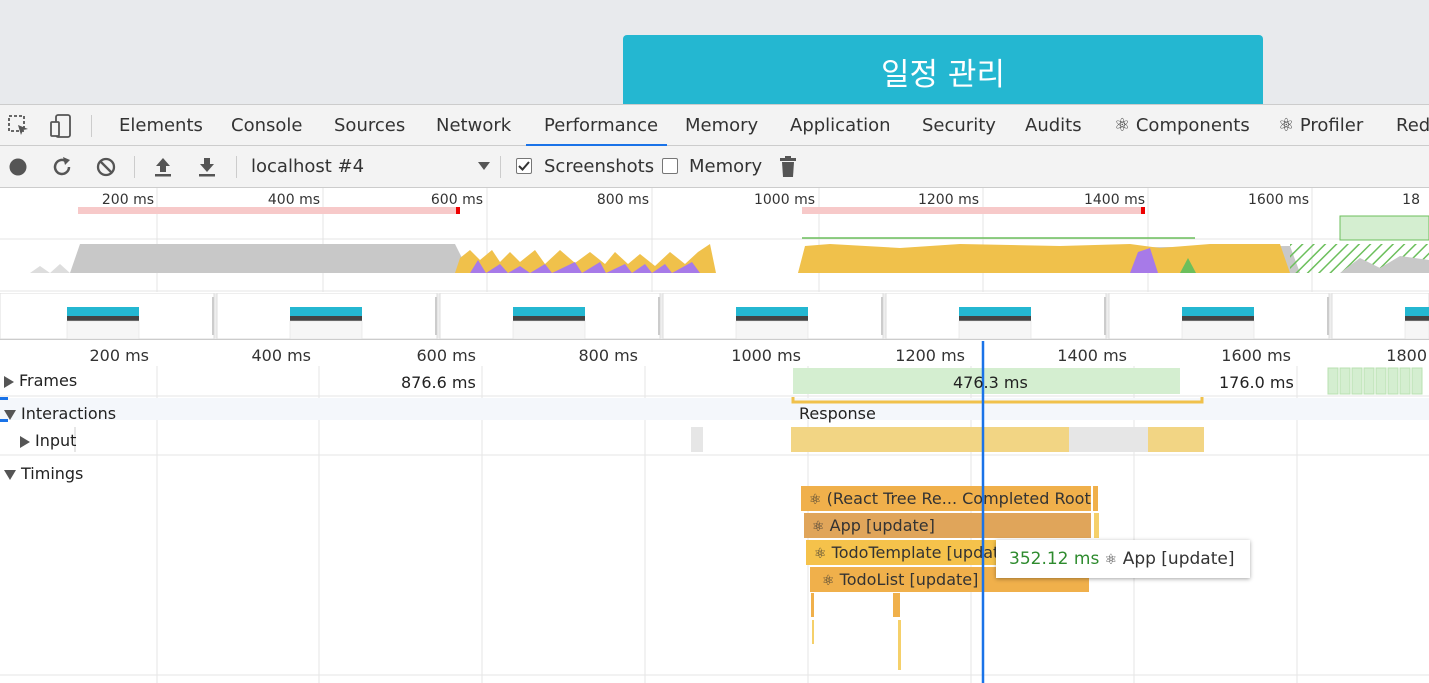 The width and height of the screenshot is (1429, 683). Describe the element at coordinates (484, 166) in the screenshot. I see `chevron-down-icon` at that location.